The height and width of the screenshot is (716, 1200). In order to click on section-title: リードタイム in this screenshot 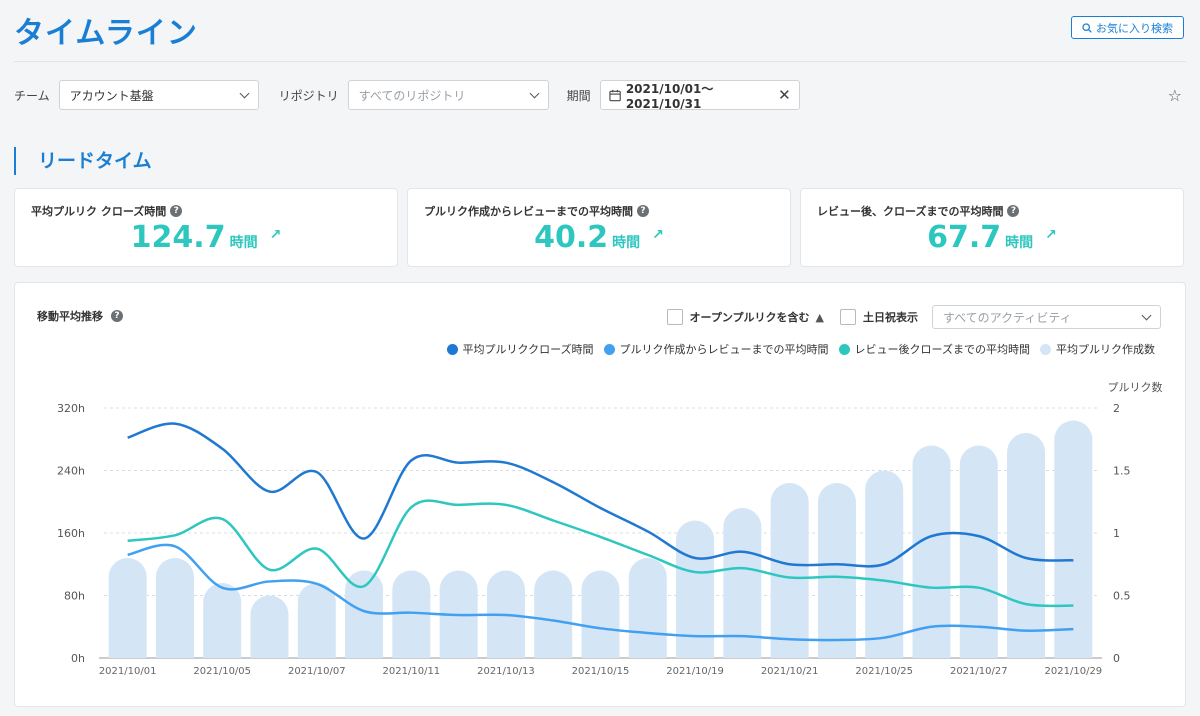, I will do `click(83, 161)`.